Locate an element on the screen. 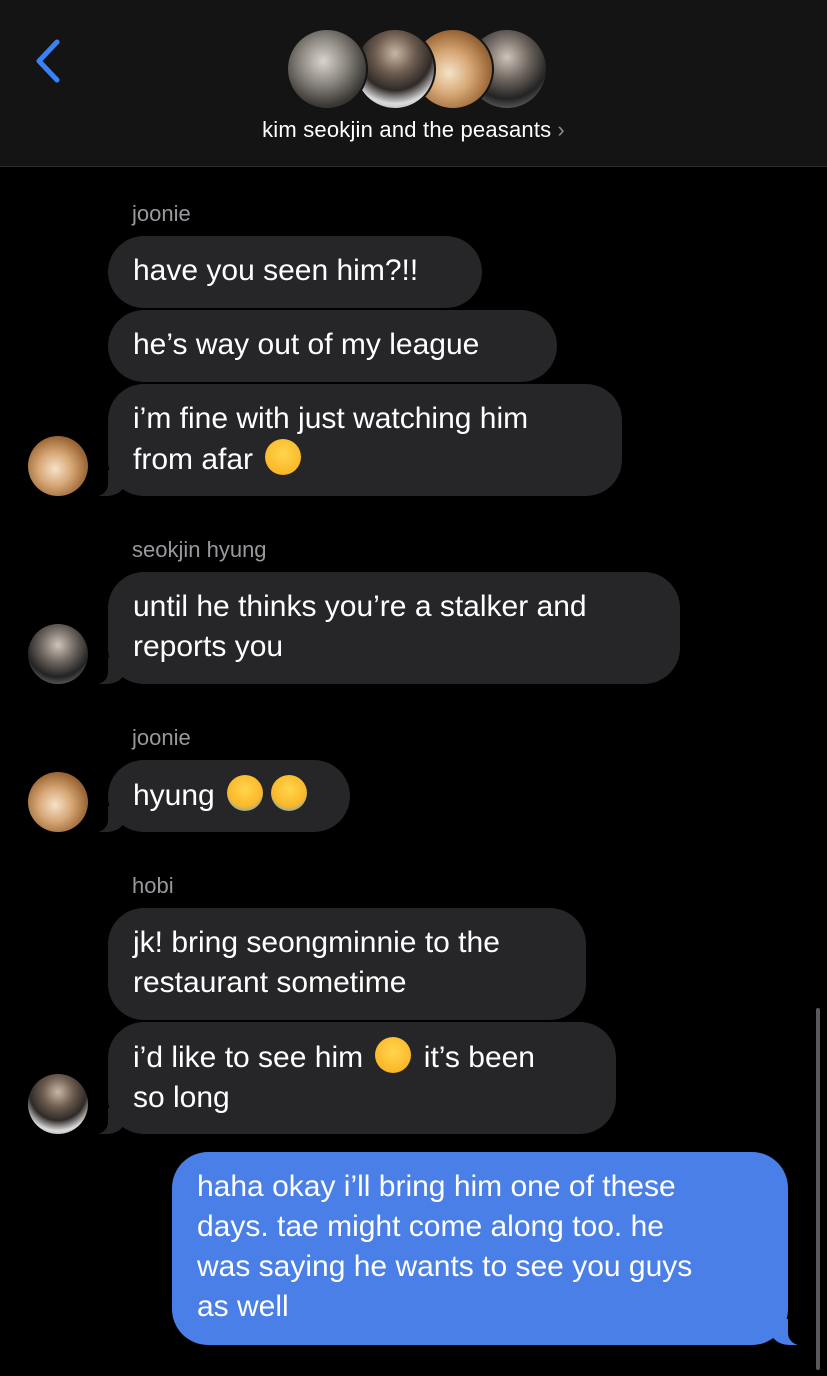 This screenshot has height=1376, width=827. message-text: have you seen him?!! is located at coordinates (276, 270).